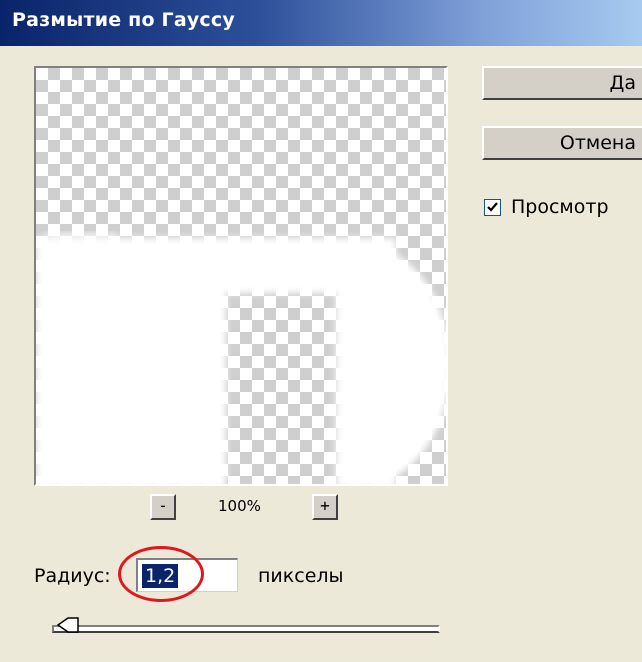 The image size is (642, 662). I want to click on zoom-out-button: -, so click(163, 507).